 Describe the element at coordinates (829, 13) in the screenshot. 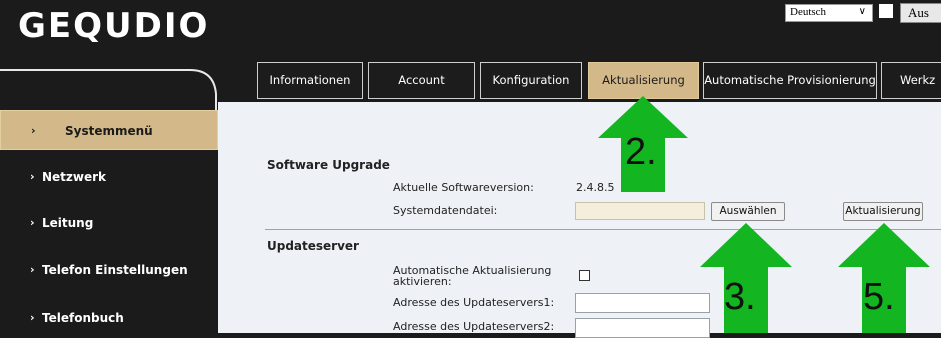

I see `language-select: Deutsch ∨` at that location.